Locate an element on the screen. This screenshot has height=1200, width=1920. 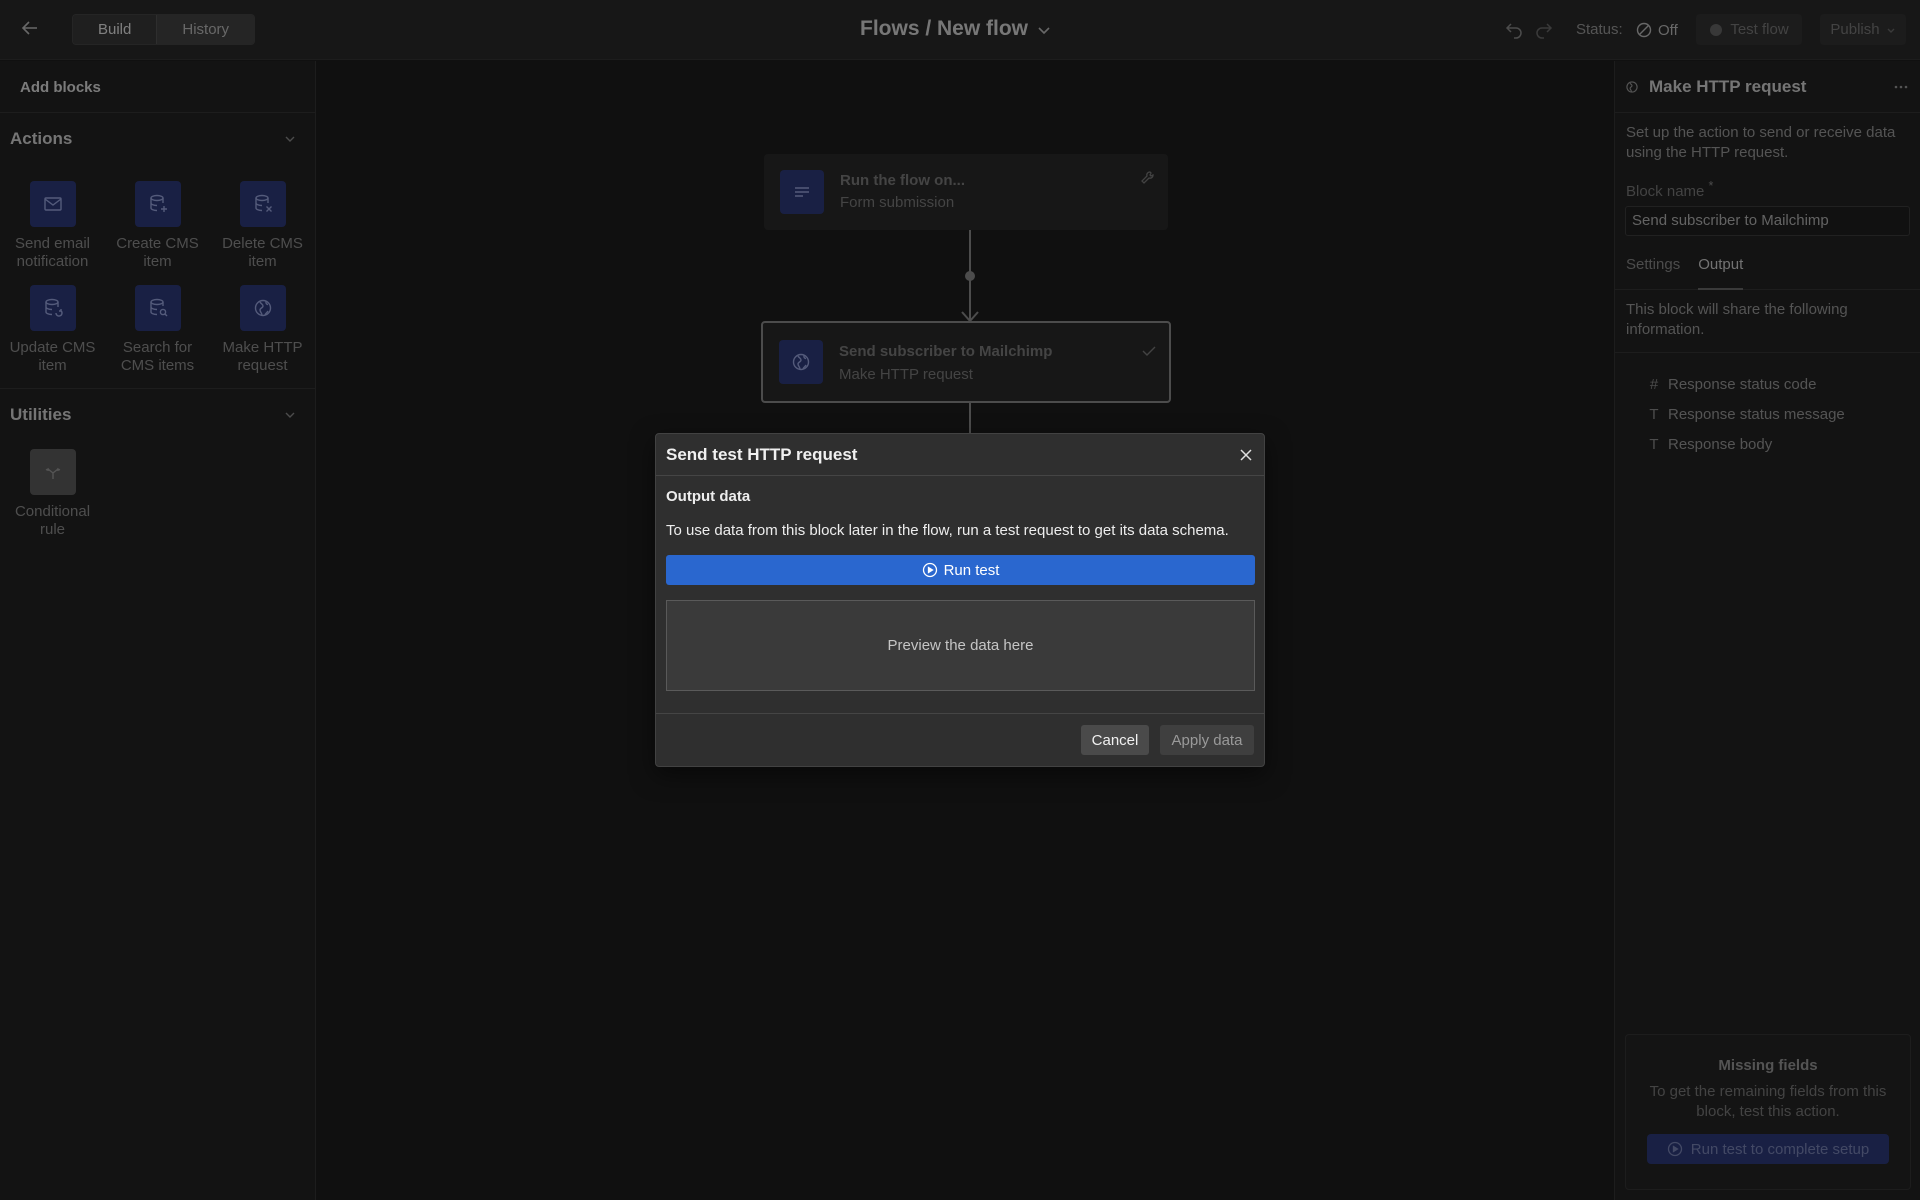
modal-title: Send test HTTP request is located at coordinates (762, 454).